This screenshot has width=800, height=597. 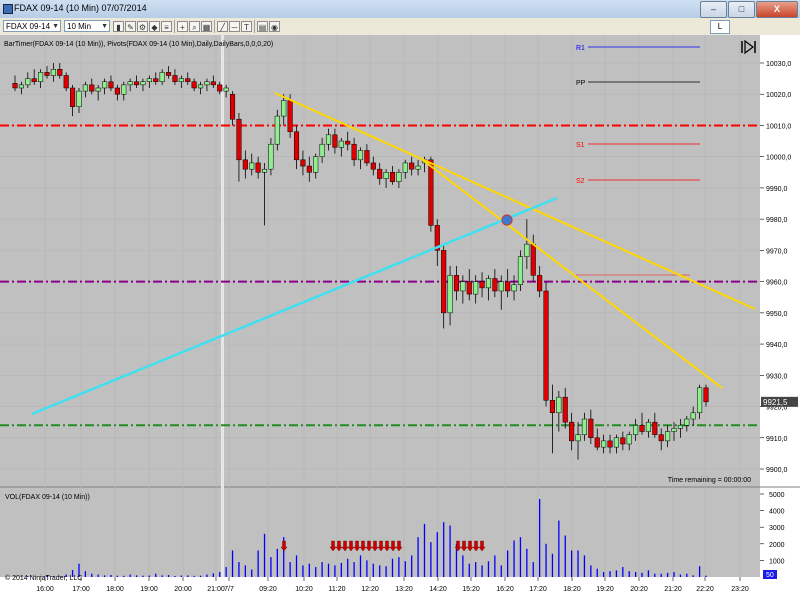 What do you see at coordinates (580, 145) in the screenshot?
I see `pivot-label: S1` at bounding box center [580, 145].